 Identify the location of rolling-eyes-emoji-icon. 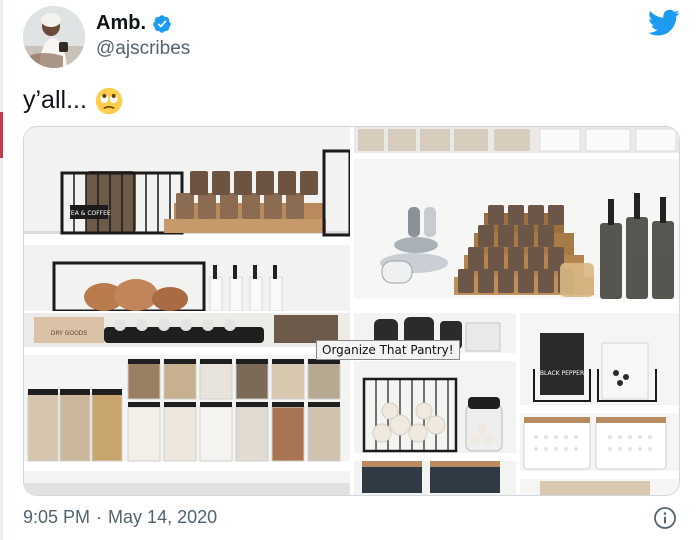
(109, 100).